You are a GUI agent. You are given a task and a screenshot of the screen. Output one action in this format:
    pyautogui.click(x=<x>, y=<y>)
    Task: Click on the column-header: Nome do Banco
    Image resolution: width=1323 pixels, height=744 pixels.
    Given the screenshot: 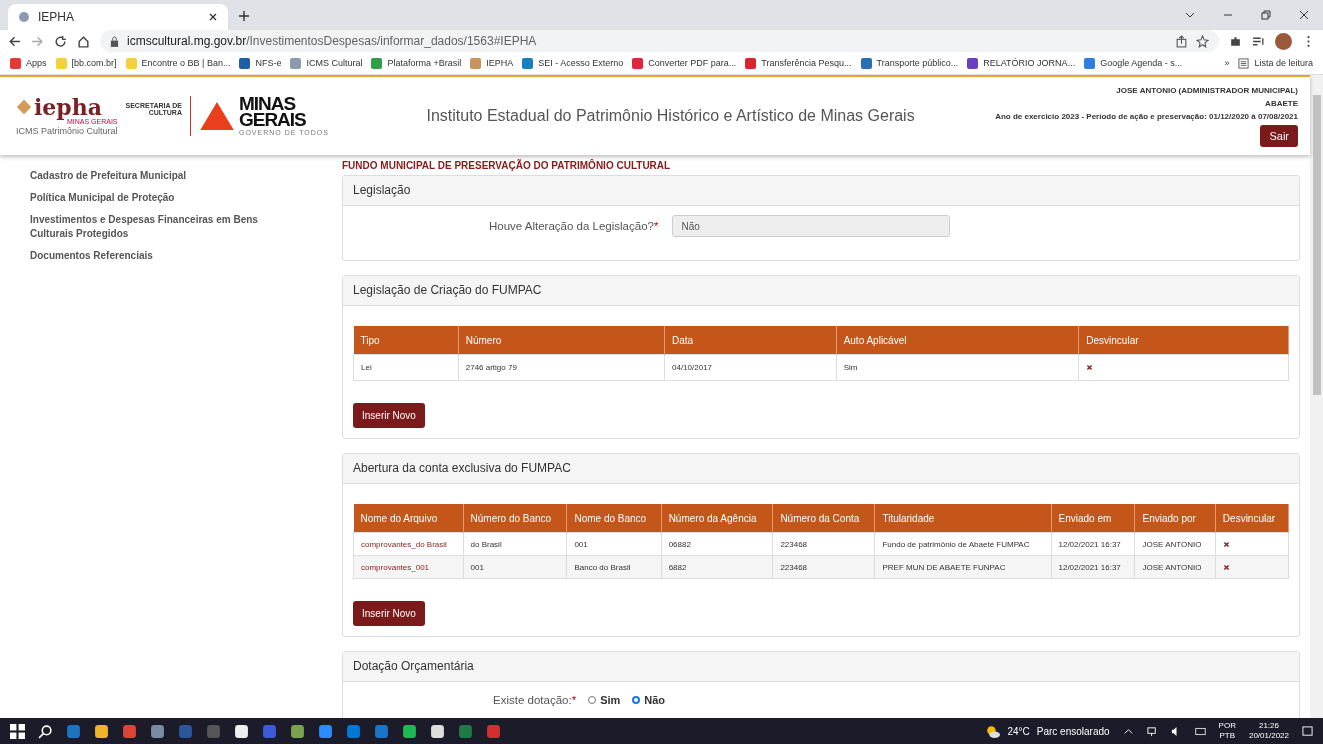 What is the action you would take?
    pyautogui.click(x=614, y=518)
    